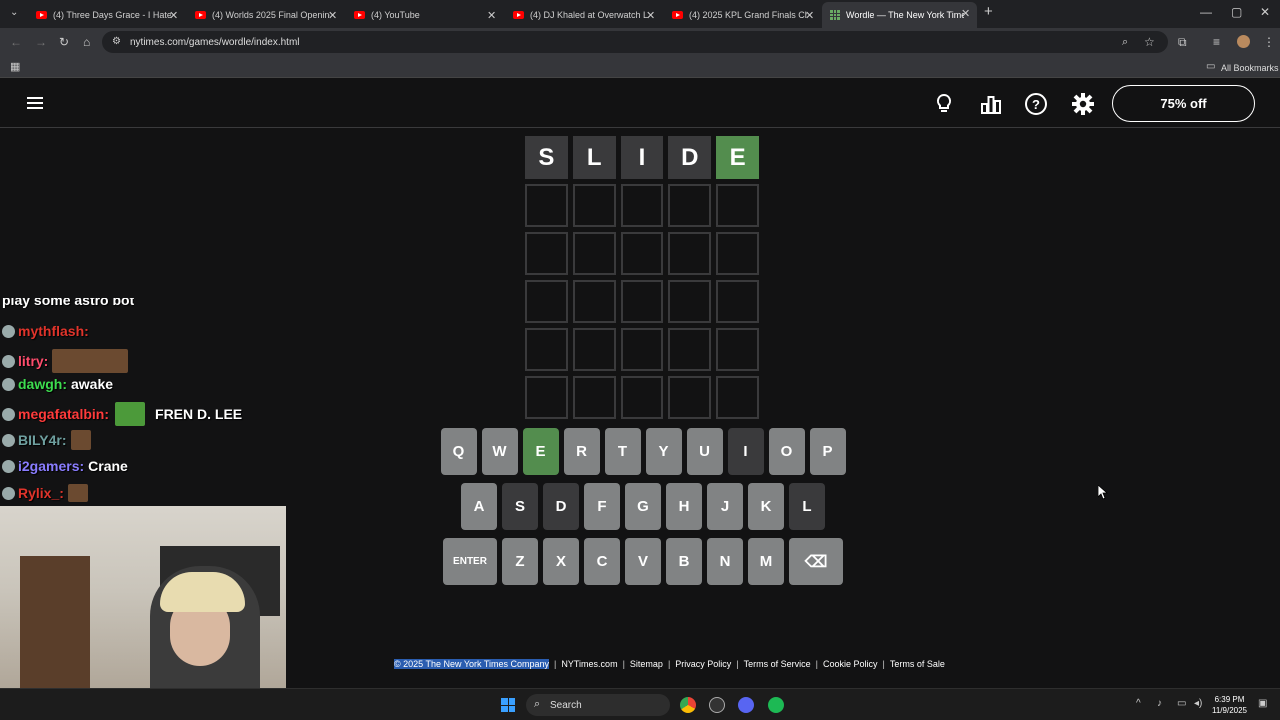 Image resolution: width=1280 pixels, height=720 pixels. Describe the element at coordinates (1138, 704) in the screenshot. I see `tray-chevron-icon: ^` at that location.